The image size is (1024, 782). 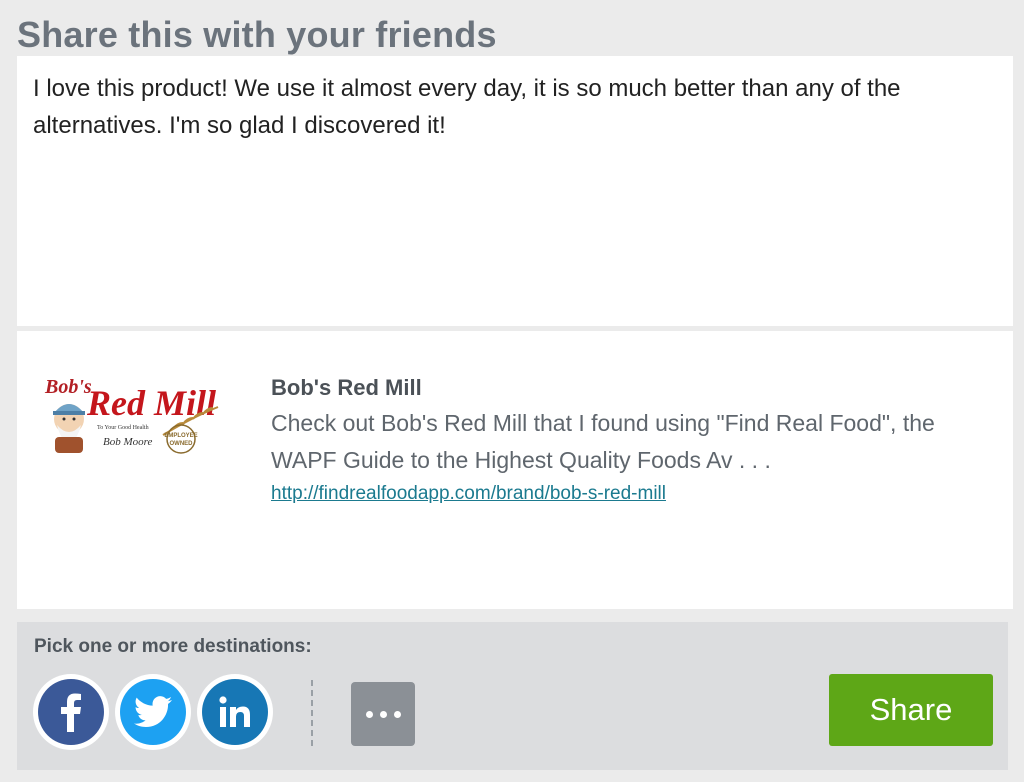 What do you see at coordinates (911, 710) in the screenshot?
I see `share-button: Share` at bounding box center [911, 710].